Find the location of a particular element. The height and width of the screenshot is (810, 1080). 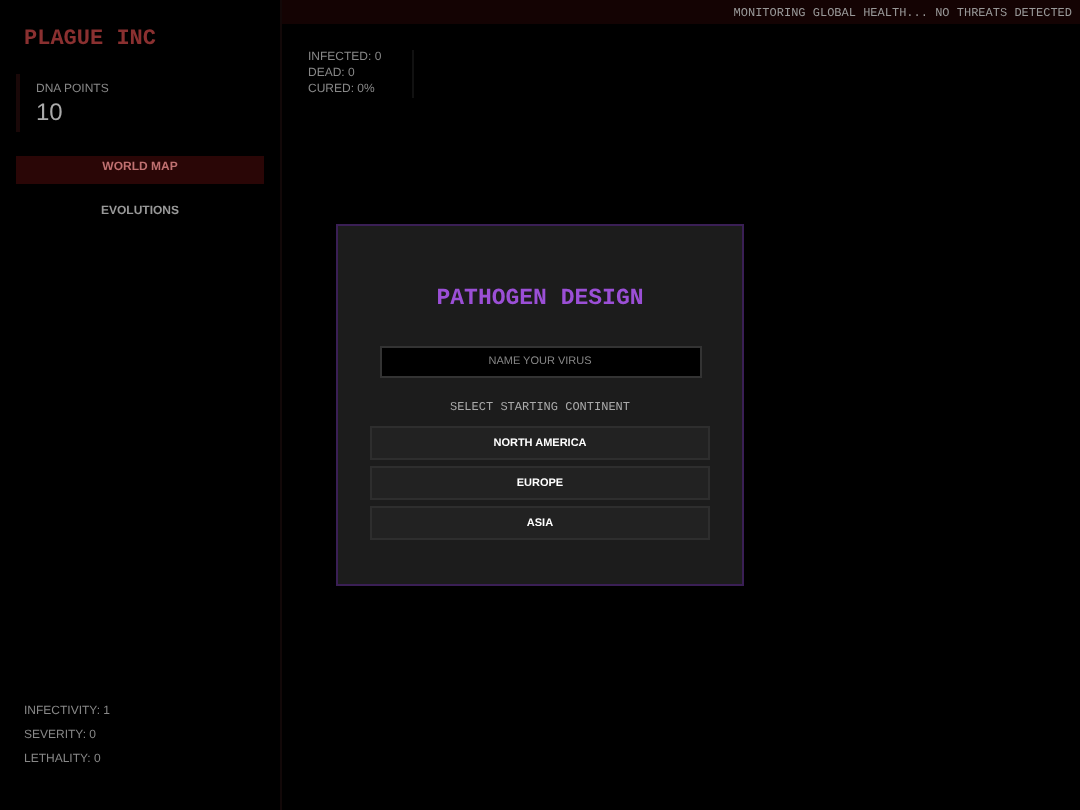

points-value: 10 is located at coordinates (50, 111).